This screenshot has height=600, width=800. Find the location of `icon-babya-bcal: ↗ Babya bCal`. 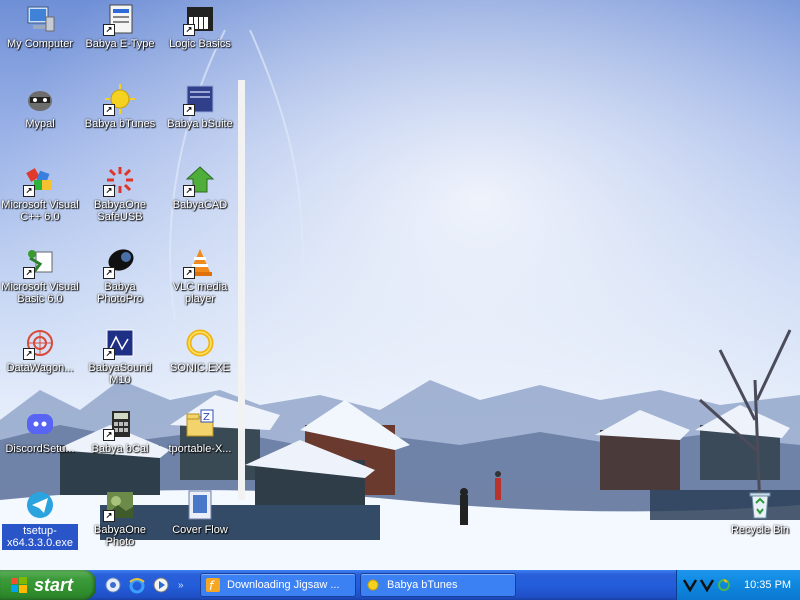

icon-babya-bcal: ↗ Babya bCal is located at coordinates (120, 431).